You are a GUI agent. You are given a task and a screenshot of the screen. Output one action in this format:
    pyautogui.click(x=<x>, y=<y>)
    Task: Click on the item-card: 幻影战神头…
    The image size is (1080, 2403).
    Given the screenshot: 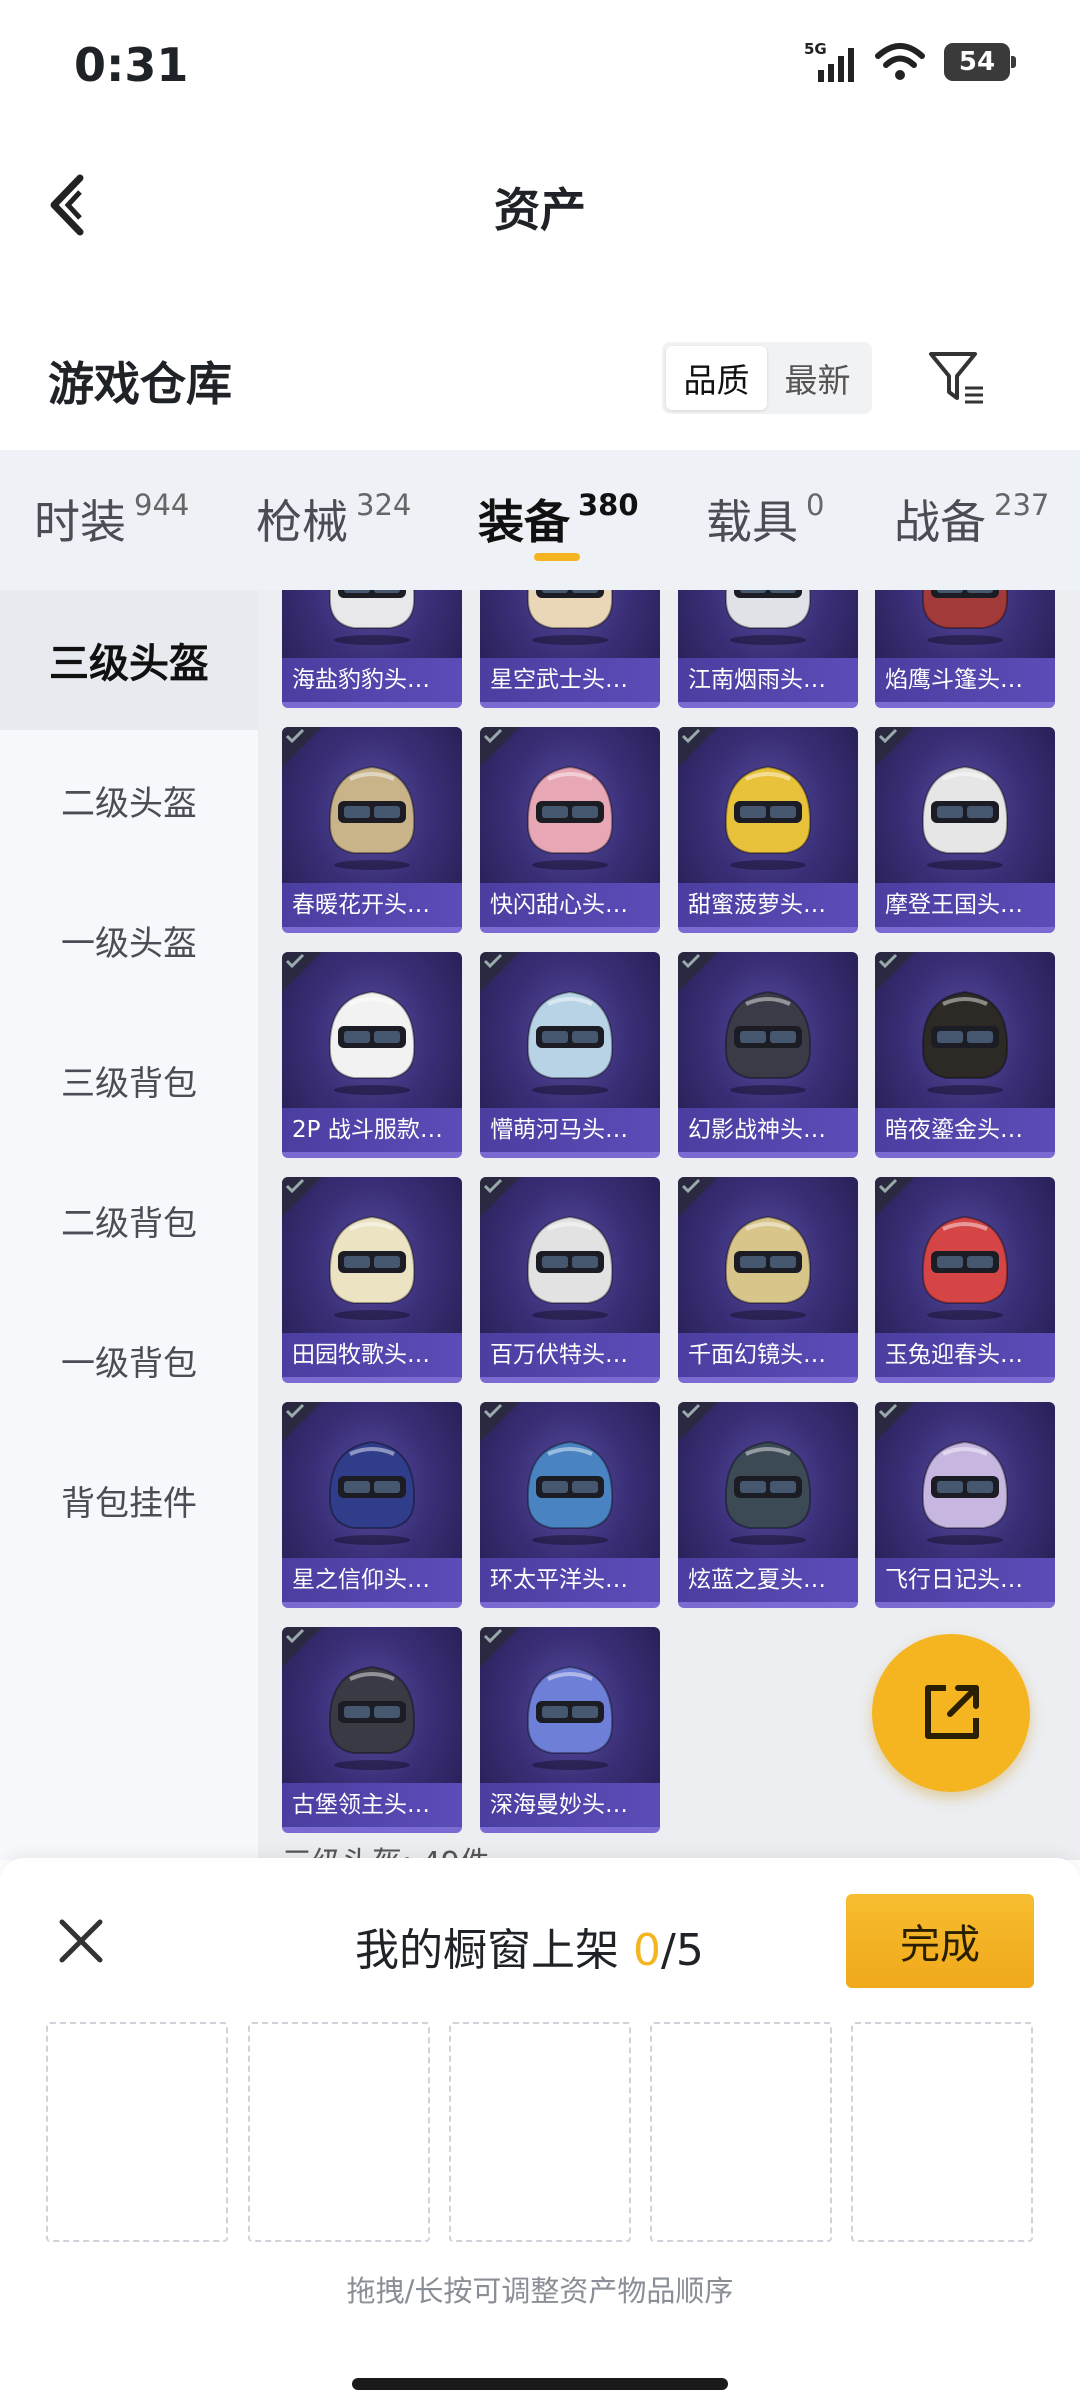 What is the action you would take?
    pyautogui.click(x=768, y=1055)
    